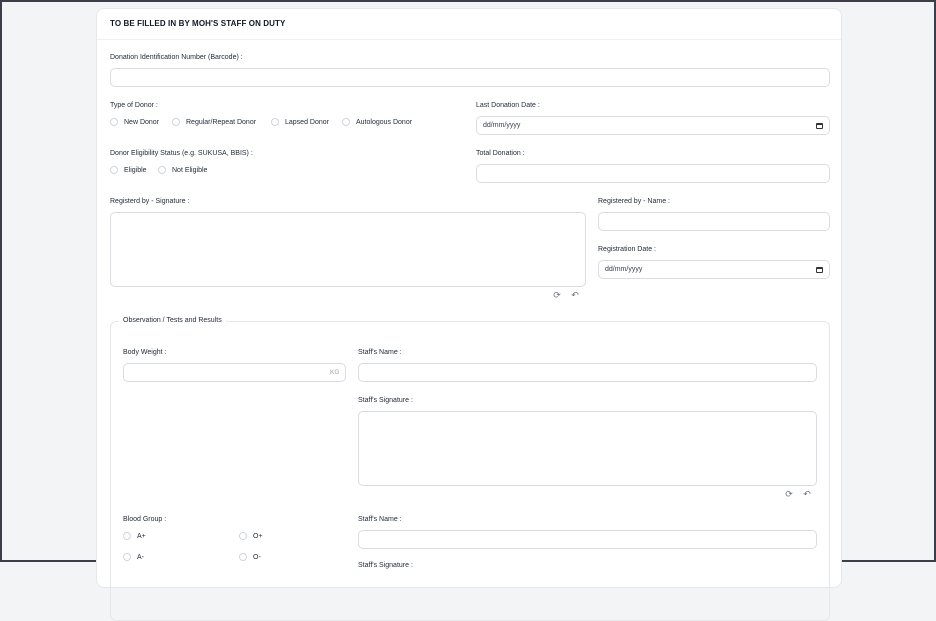 This screenshot has width=936, height=621. I want to click on body-weight-unit: KG, so click(335, 372).